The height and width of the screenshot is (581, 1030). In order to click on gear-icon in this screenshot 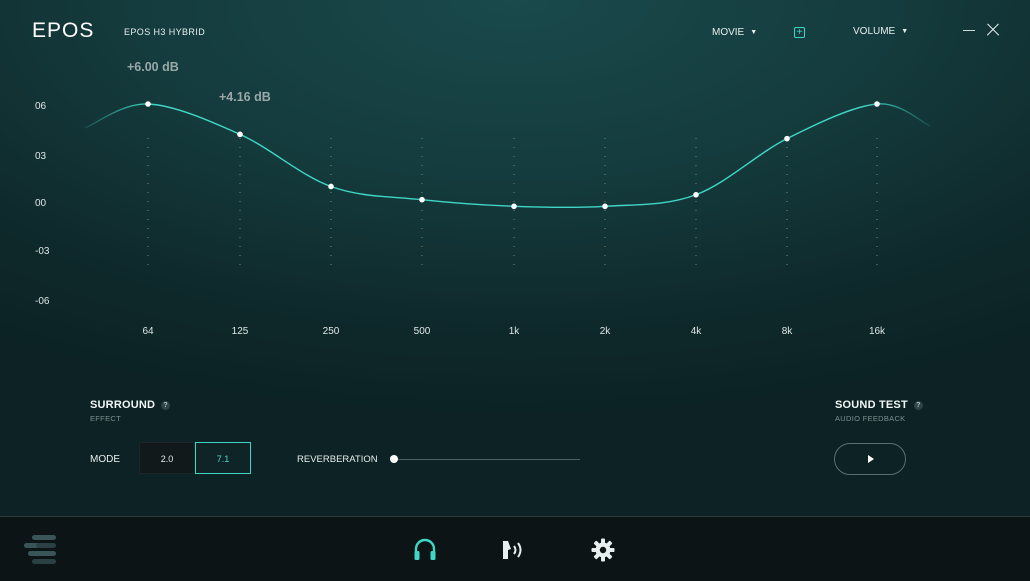, I will do `click(603, 550)`.